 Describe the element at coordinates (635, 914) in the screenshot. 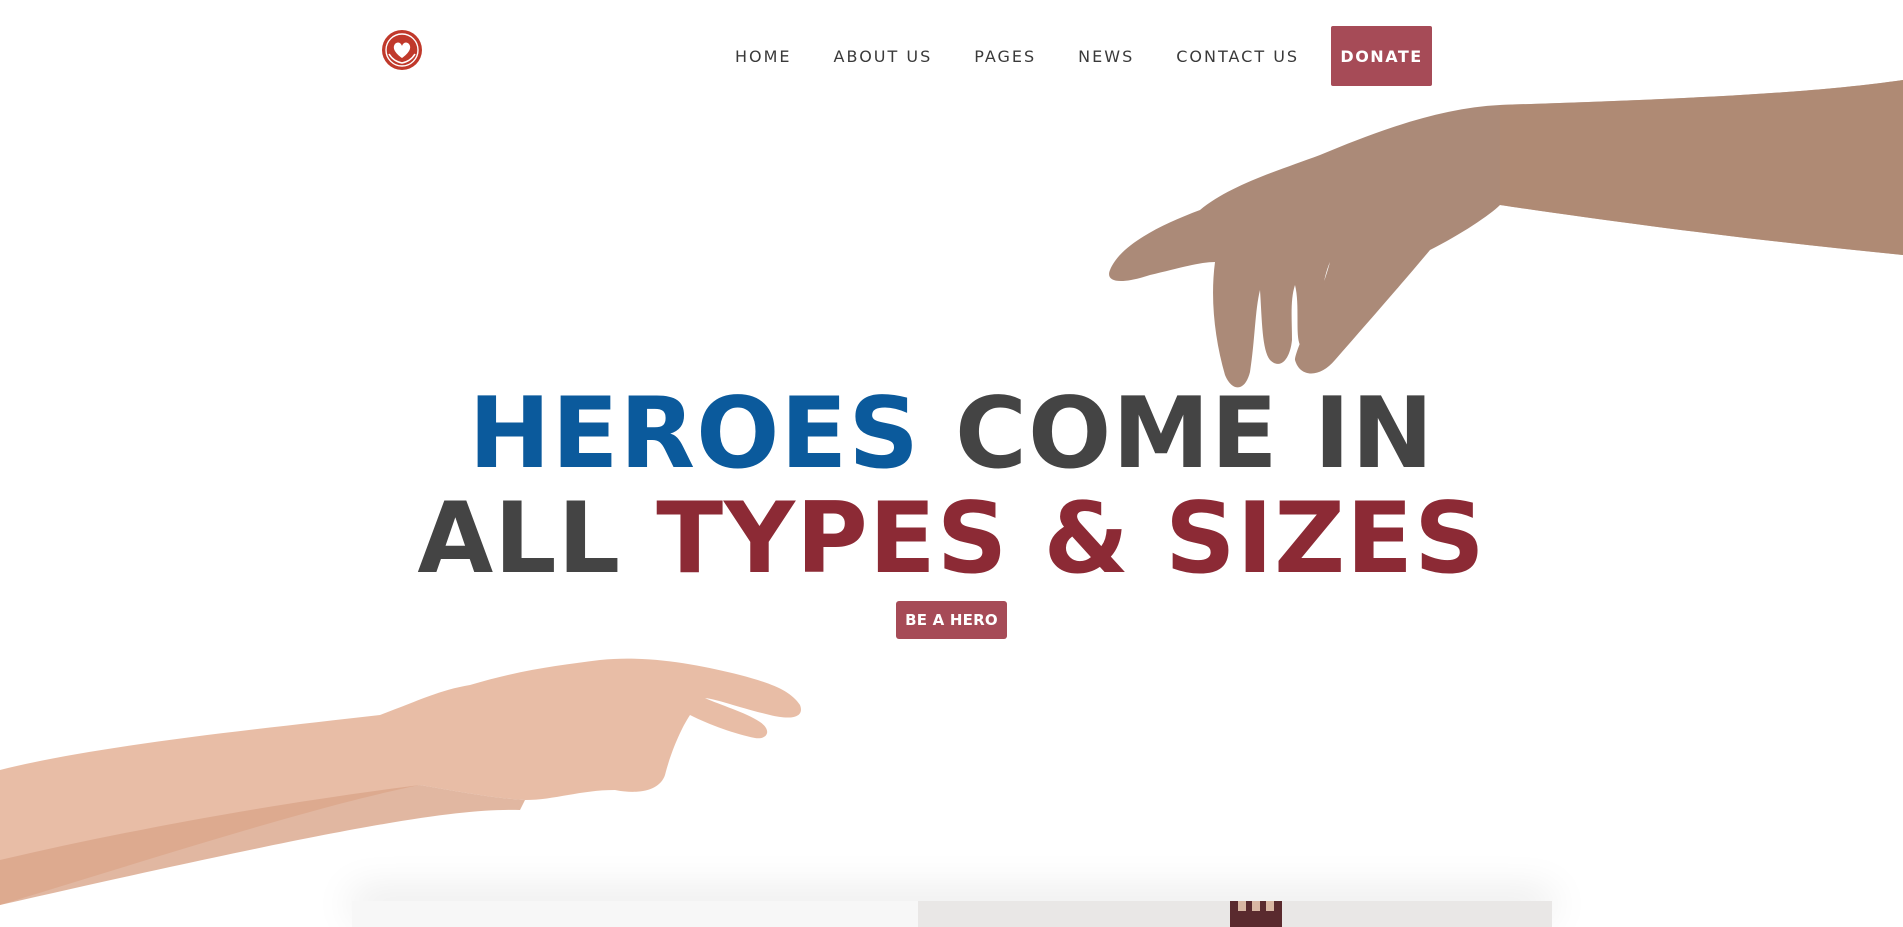

I see `featured-card-text-panel` at that location.